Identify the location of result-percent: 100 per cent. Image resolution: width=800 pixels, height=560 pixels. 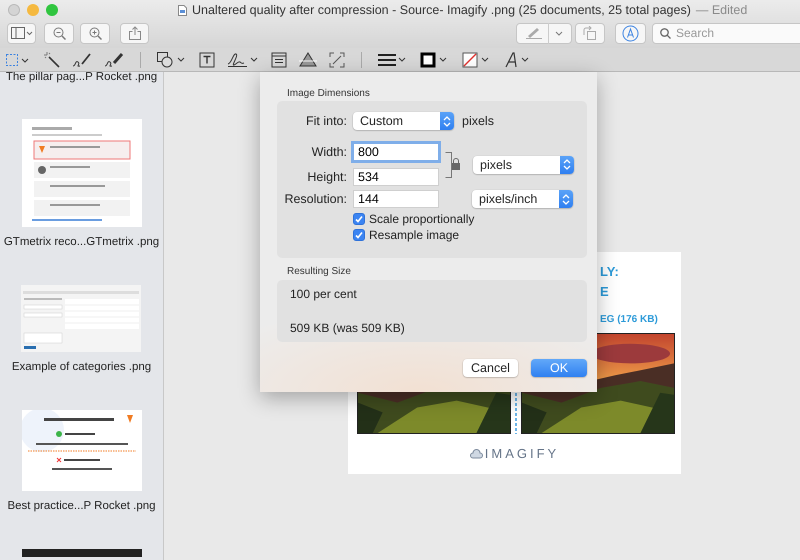
(324, 294).